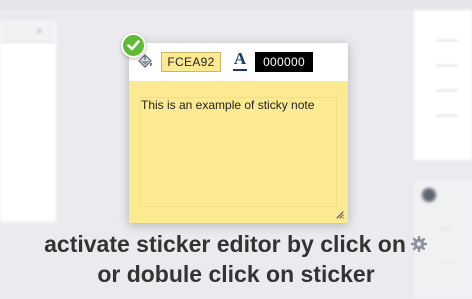 The height and width of the screenshot is (299, 472). I want to click on resize-grip-icon, so click(339, 214).